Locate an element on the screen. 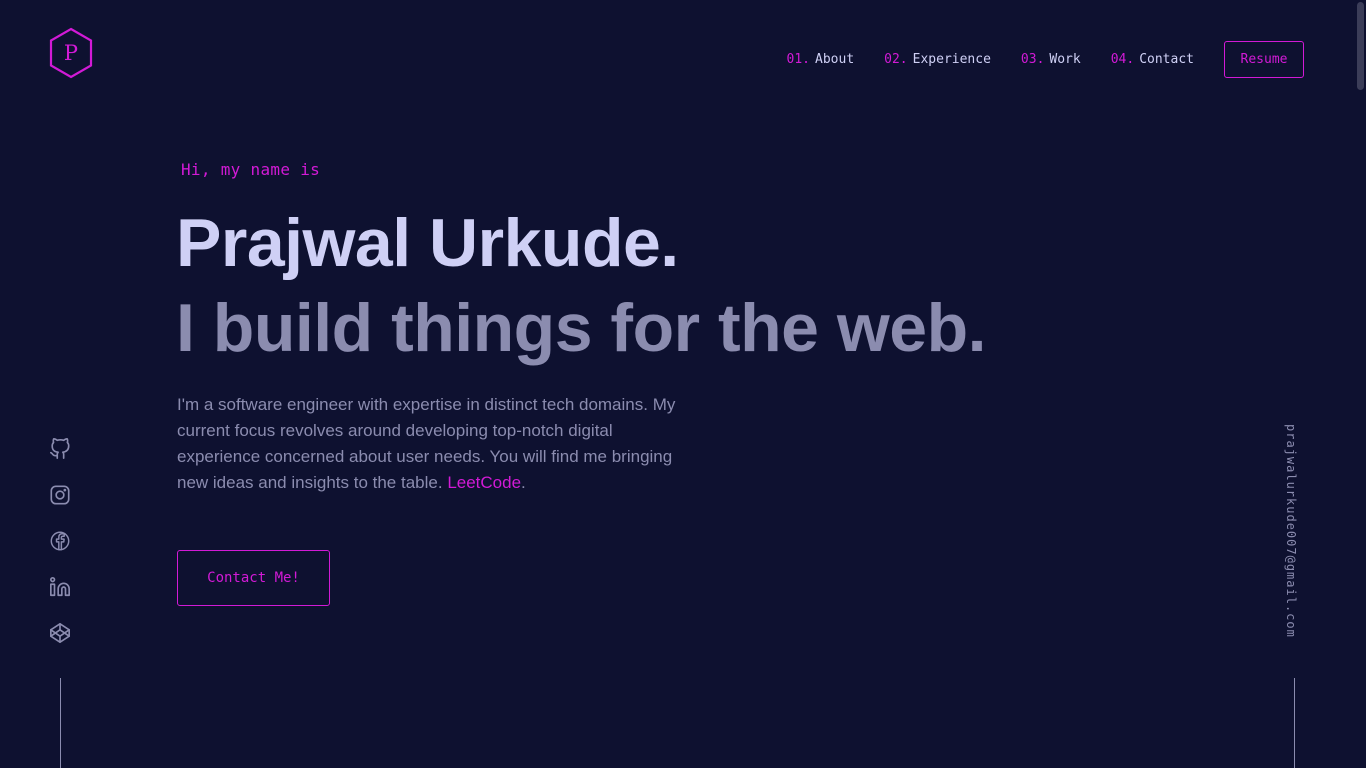 The image size is (1366, 768). nav-item-experience: 02. Experience is located at coordinates (937, 59).